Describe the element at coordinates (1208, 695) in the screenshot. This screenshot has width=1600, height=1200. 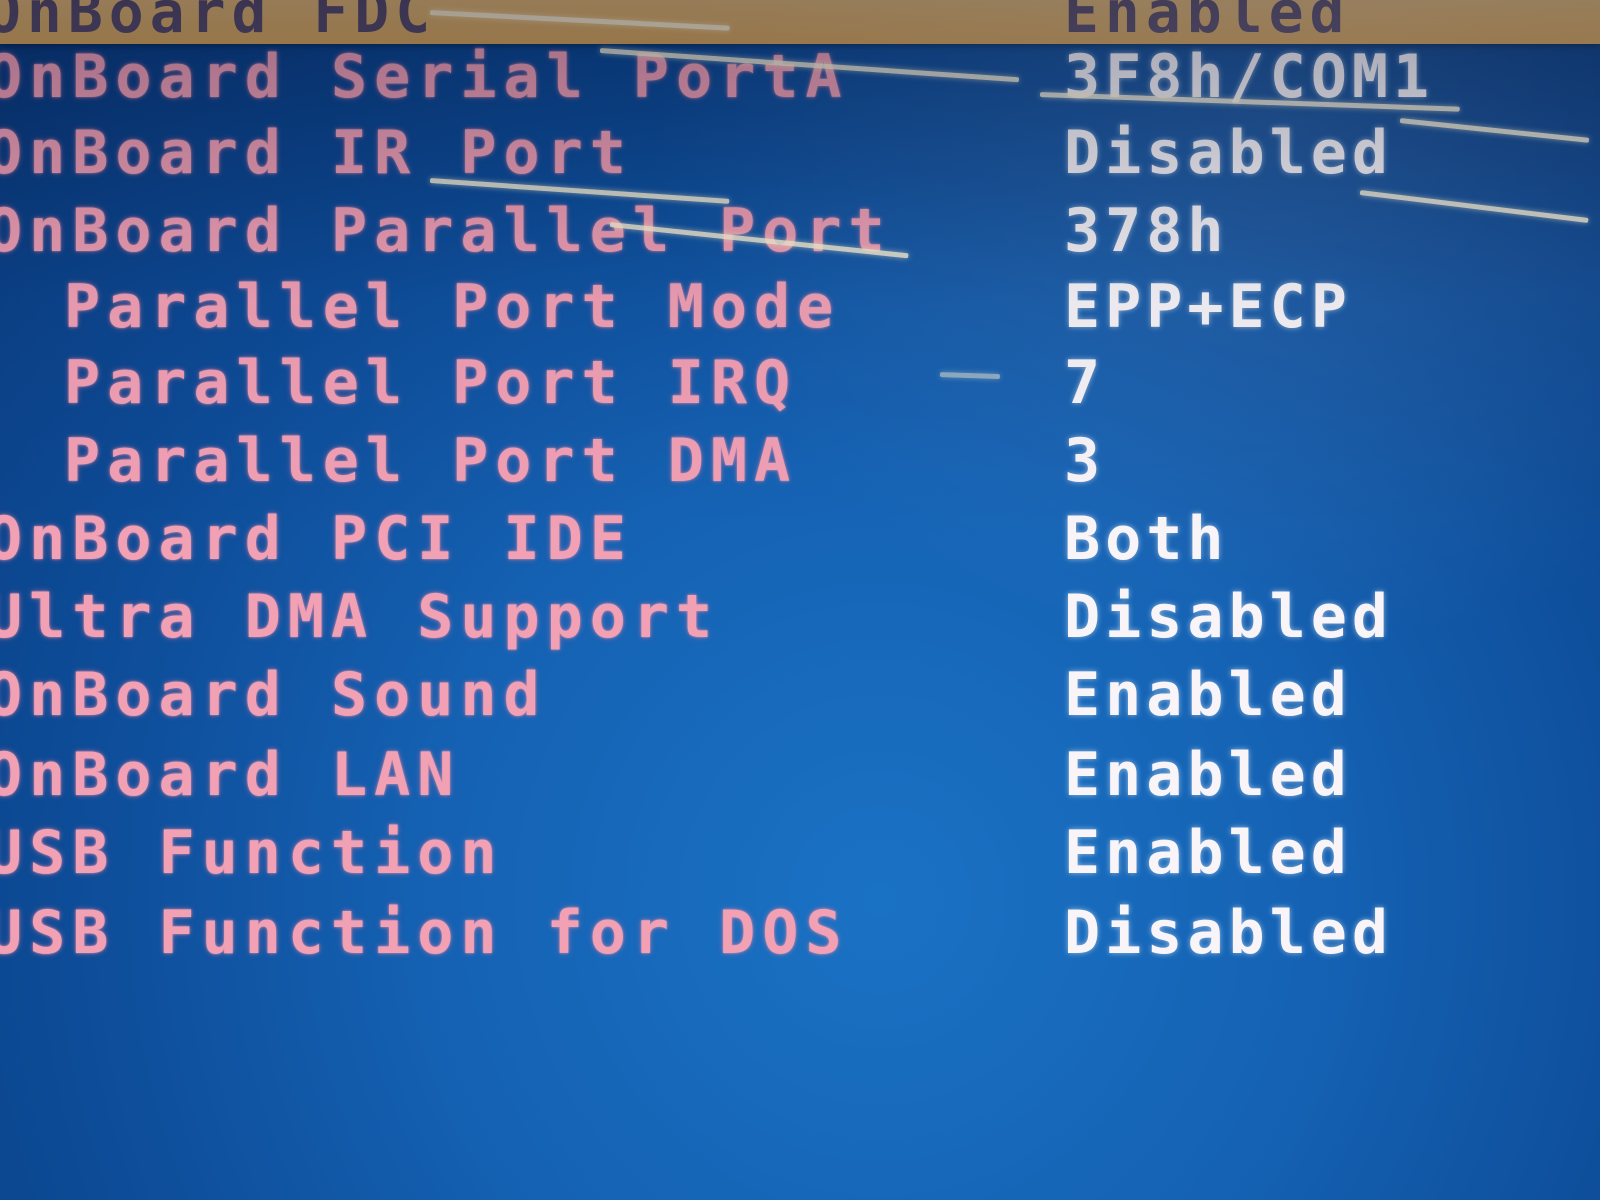
I see `setting-value-onboard-sound: Enabled` at that location.